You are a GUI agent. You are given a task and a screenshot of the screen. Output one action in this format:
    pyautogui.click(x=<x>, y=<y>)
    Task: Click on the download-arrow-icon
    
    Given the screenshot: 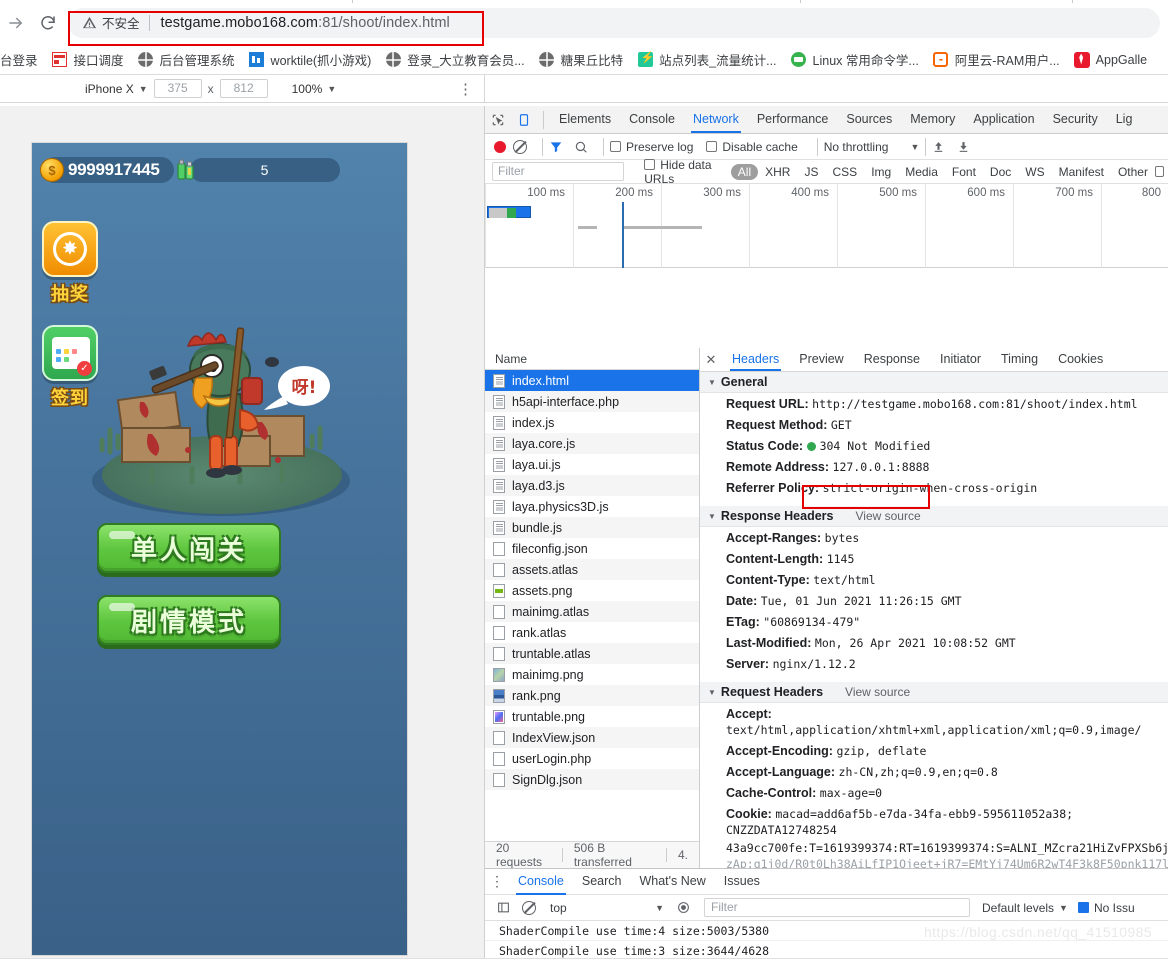 What is the action you would take?
    pyautogui.click(x=963, y=147)
    